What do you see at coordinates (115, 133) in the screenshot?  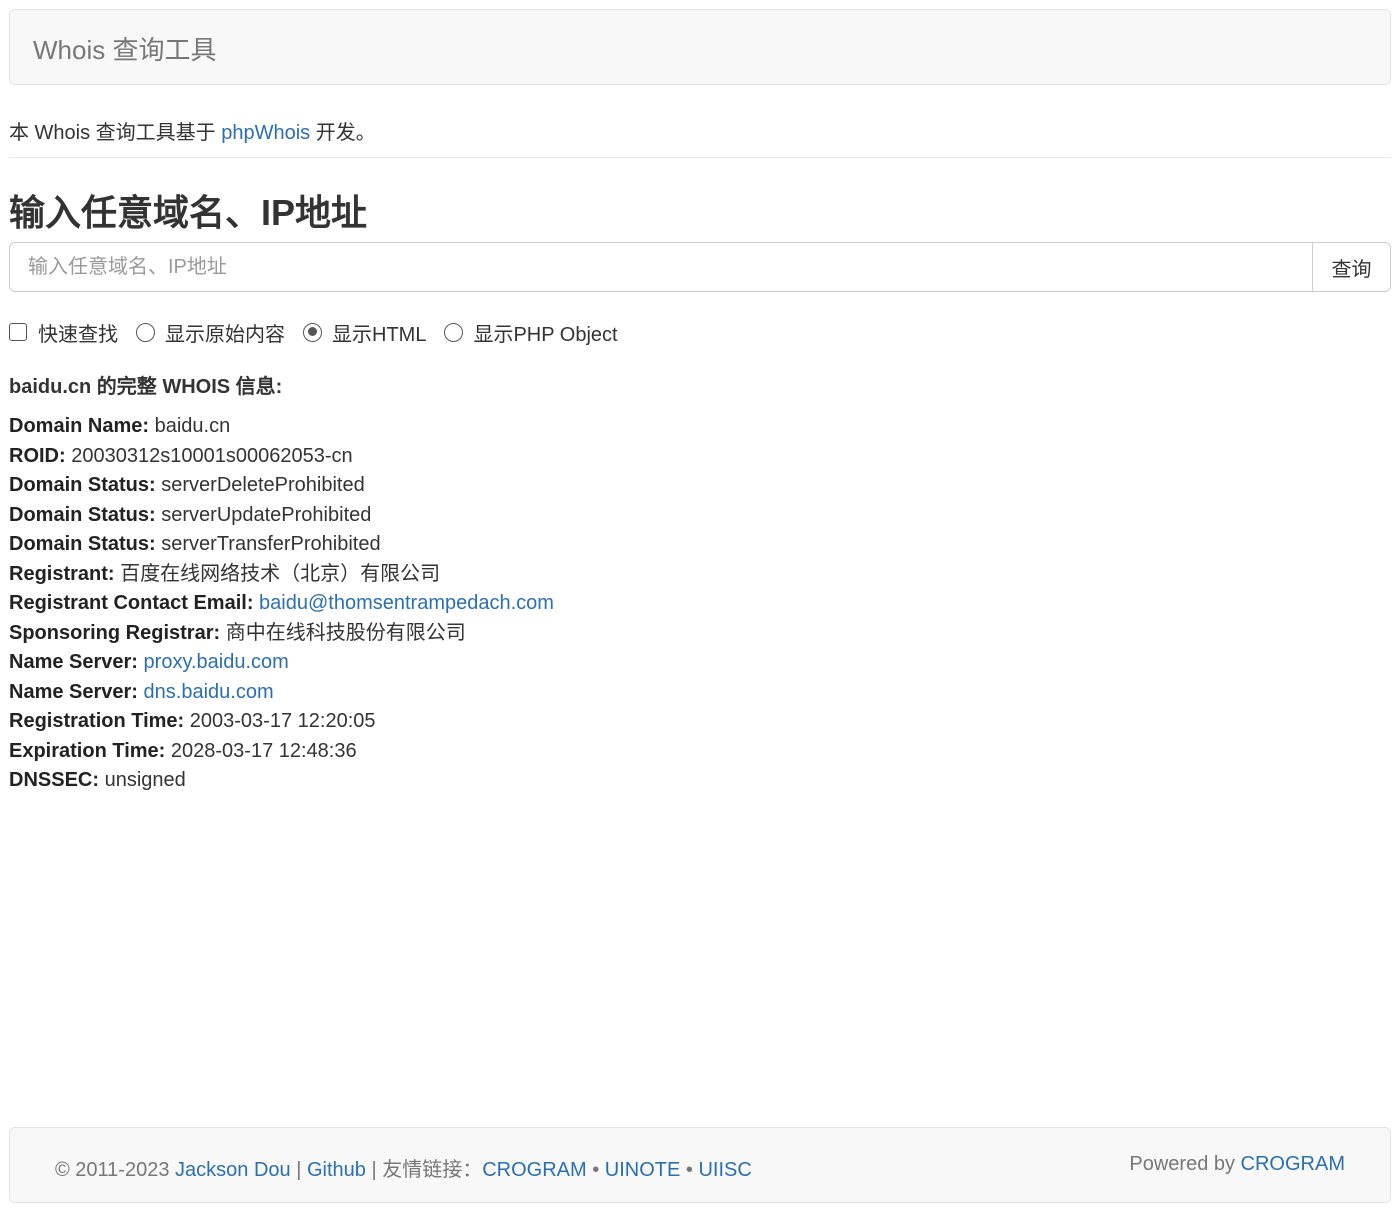 I see `intro-prefix: 本 Whois 查询工具基于` at bounding box center [115, 133].